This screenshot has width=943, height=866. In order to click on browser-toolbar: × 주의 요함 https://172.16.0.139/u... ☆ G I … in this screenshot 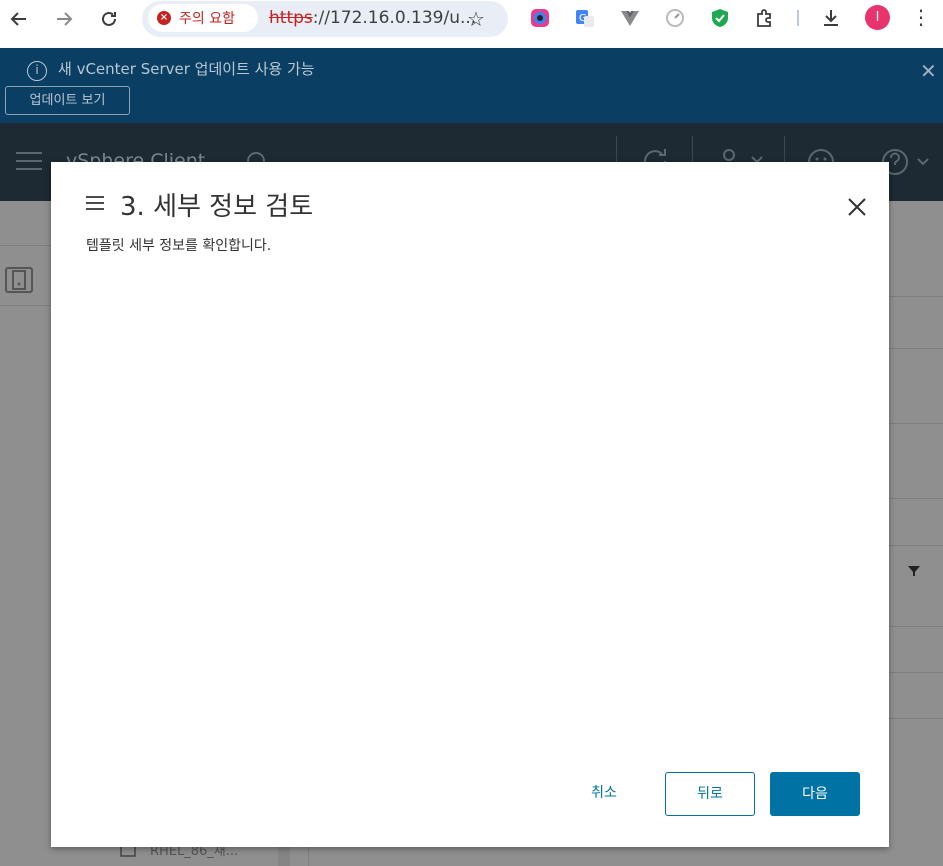, I will do `click(471, 24)`.